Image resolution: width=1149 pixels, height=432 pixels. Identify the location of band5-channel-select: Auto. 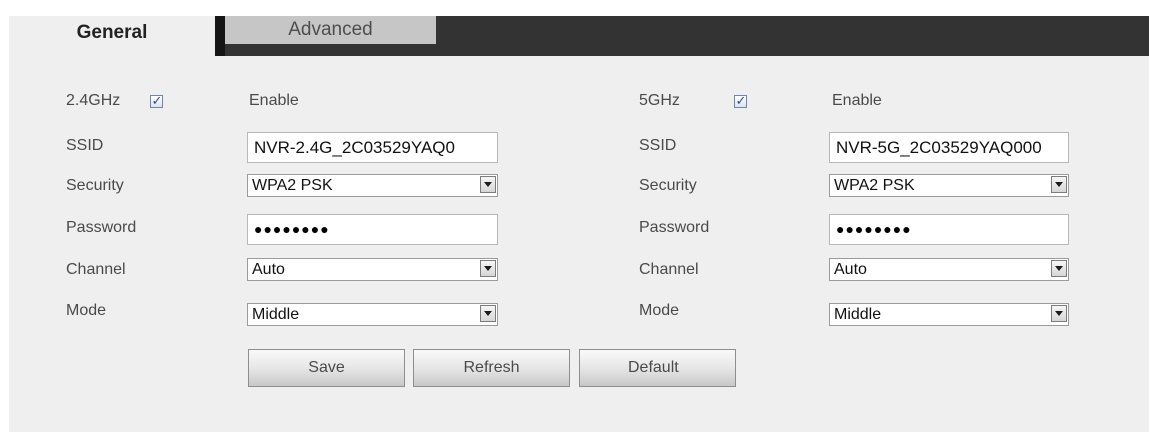
(949, 269).